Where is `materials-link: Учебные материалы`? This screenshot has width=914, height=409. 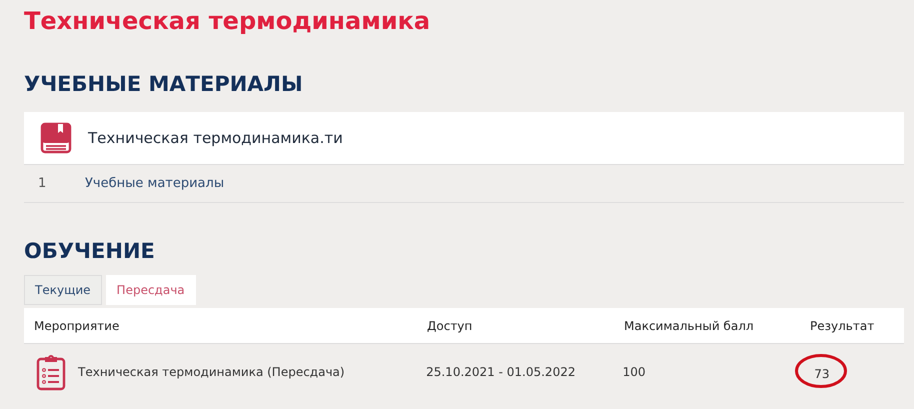
materials-link: Учебные материалы is located at coordinates (154, 183).